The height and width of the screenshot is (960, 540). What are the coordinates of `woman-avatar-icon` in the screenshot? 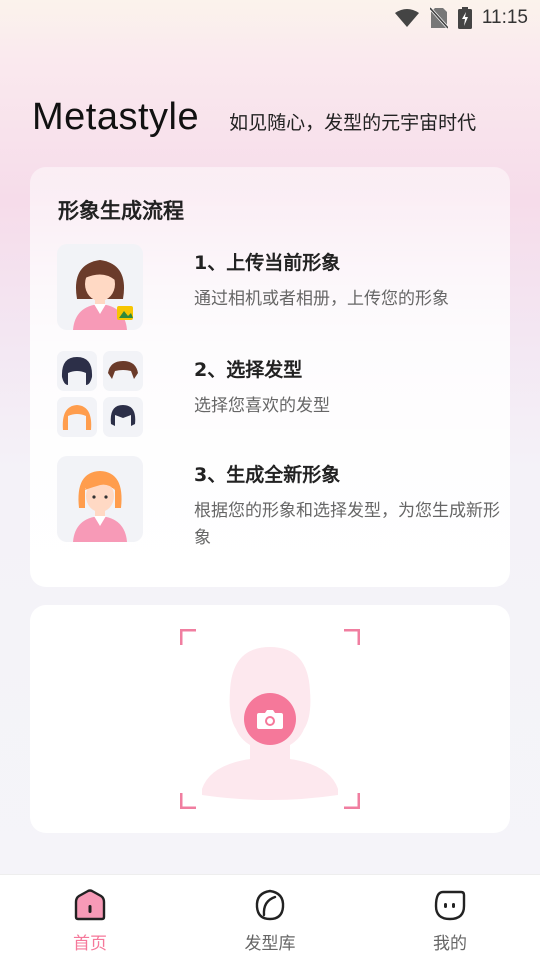 It's located at (100, 287).